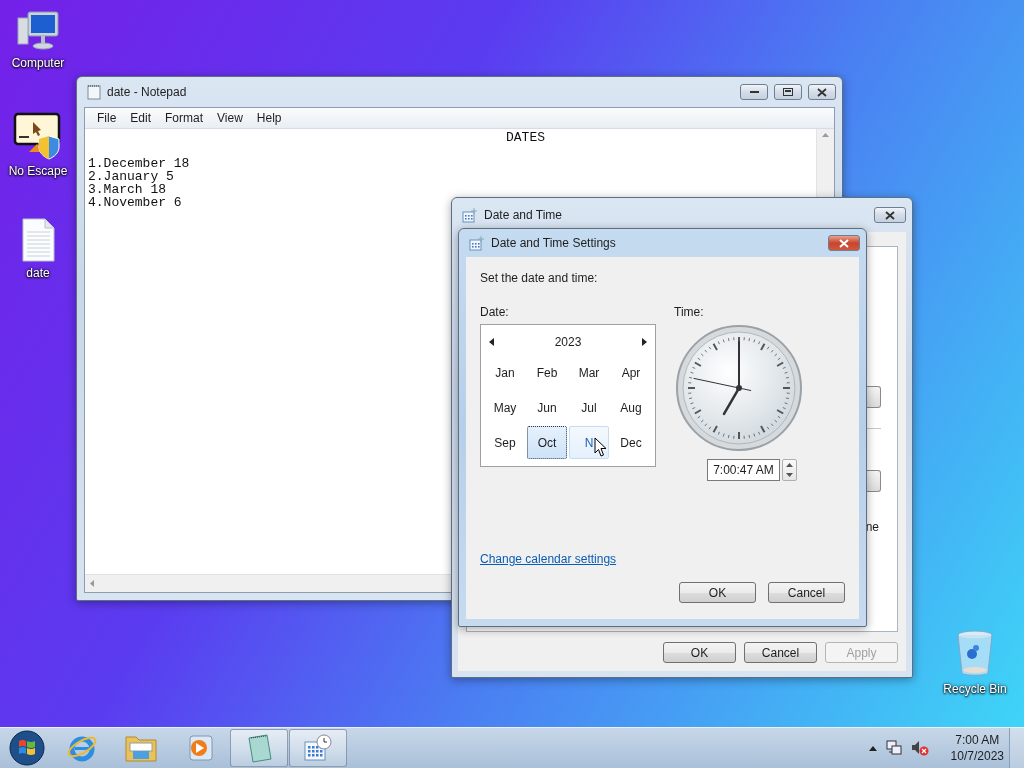 The image size is (1024, 768). What do you see at coordinates (505, 407) in the screenshot?
I see `month-cell: May` at bounding box center [505, 407].